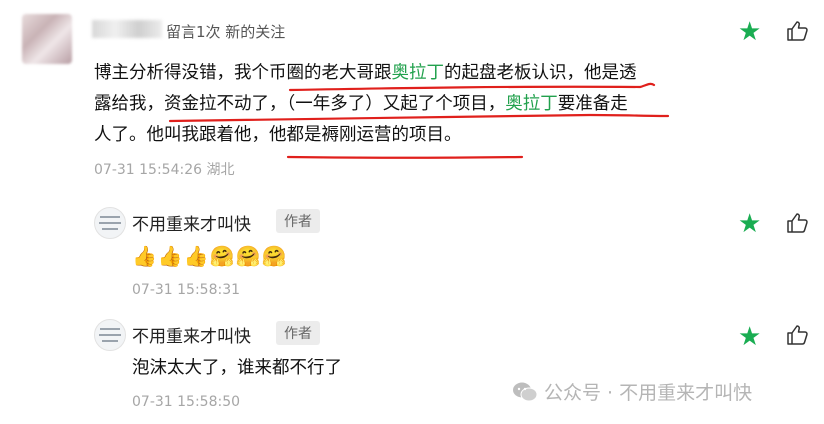  Describe the element at coordinates (419, 120) in the screenshot. I see `red-underline-annotations` at that location.